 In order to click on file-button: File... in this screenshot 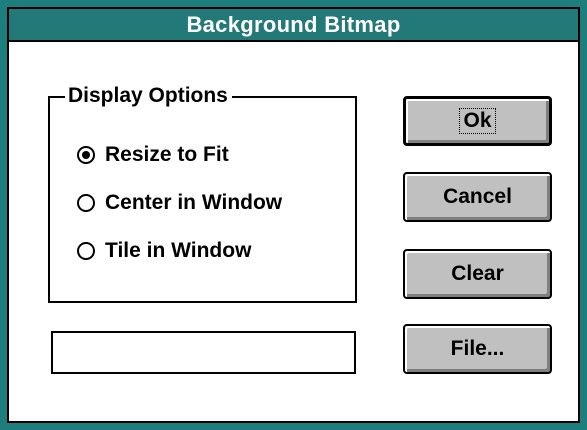, I will do `click(477, 349)`.